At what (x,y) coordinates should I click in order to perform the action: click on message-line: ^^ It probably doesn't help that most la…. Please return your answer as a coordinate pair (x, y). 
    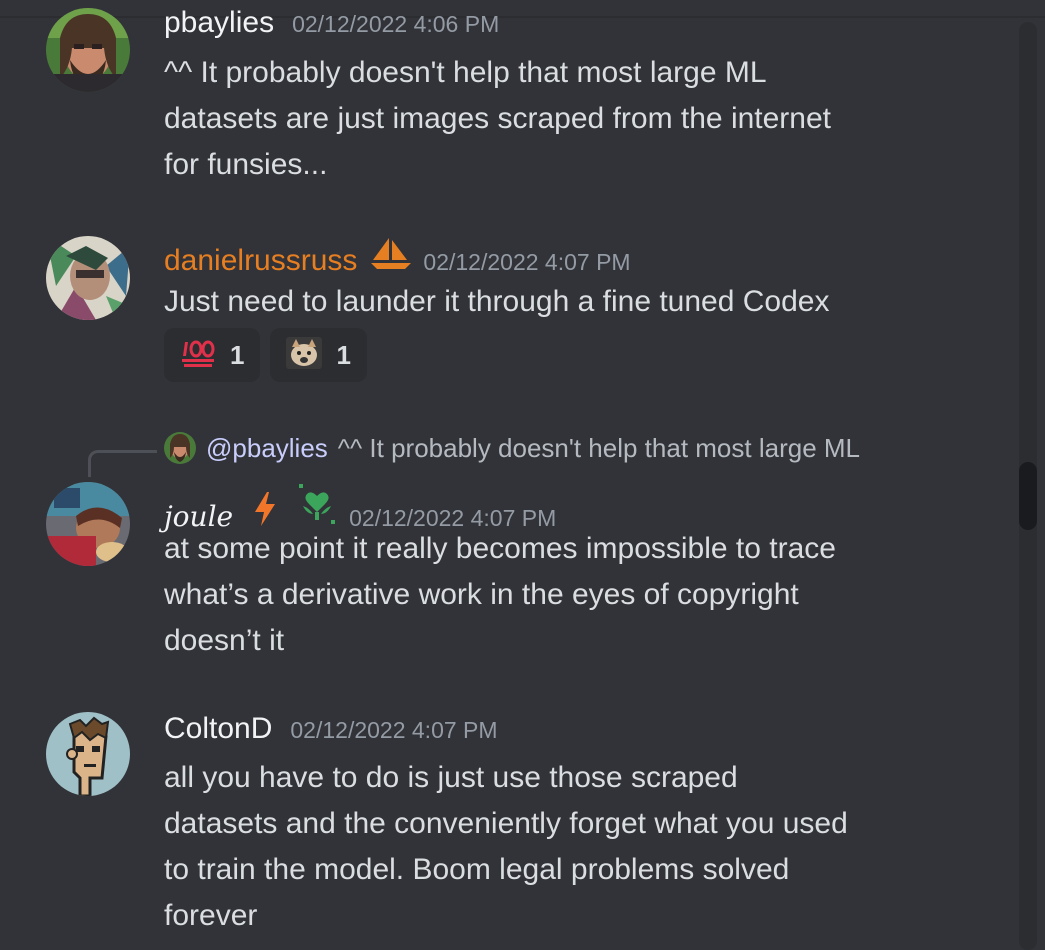
    Looking at the image, I should click on (465, 72).